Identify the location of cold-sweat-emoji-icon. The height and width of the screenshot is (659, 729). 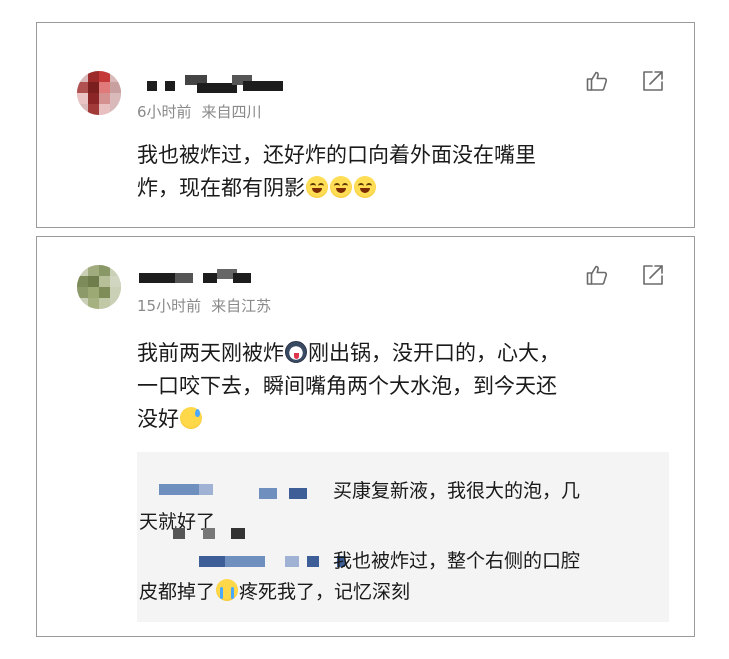
(191, 418).